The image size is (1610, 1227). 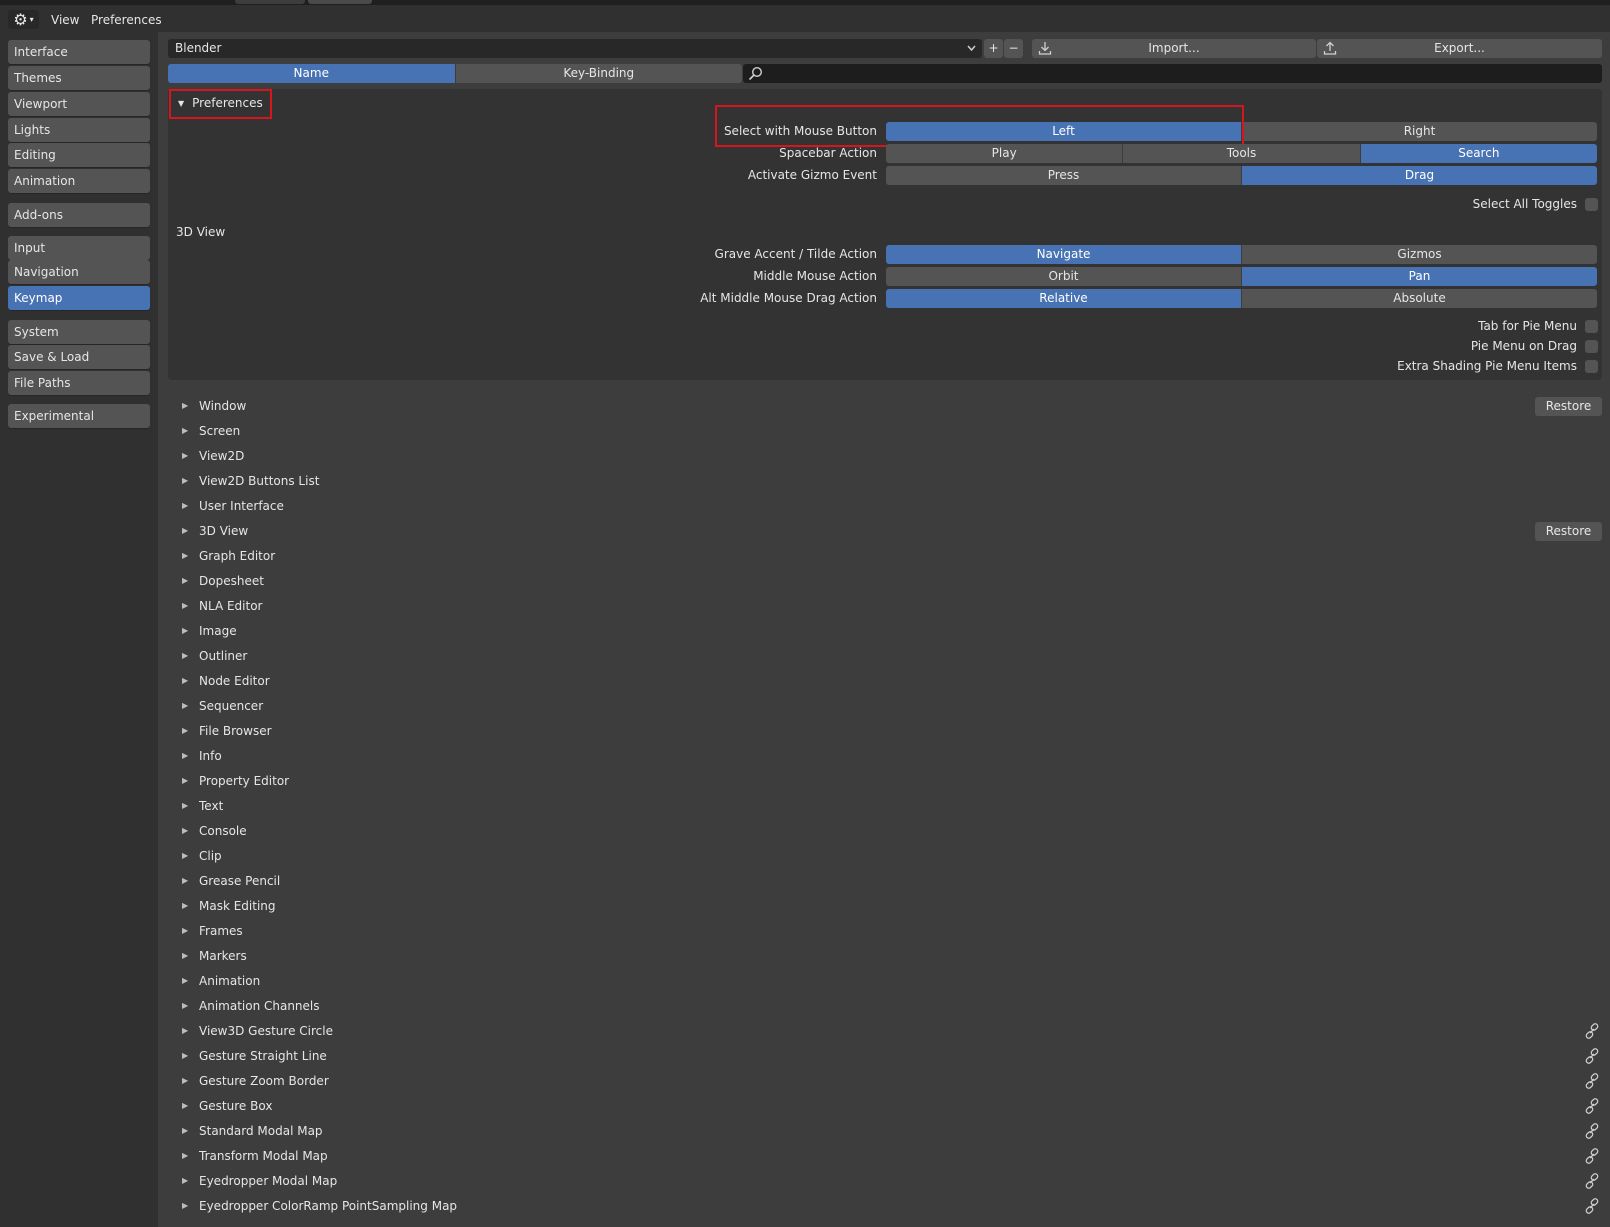 I want to click on keymap-search-input, so click(x=1172, y=73).